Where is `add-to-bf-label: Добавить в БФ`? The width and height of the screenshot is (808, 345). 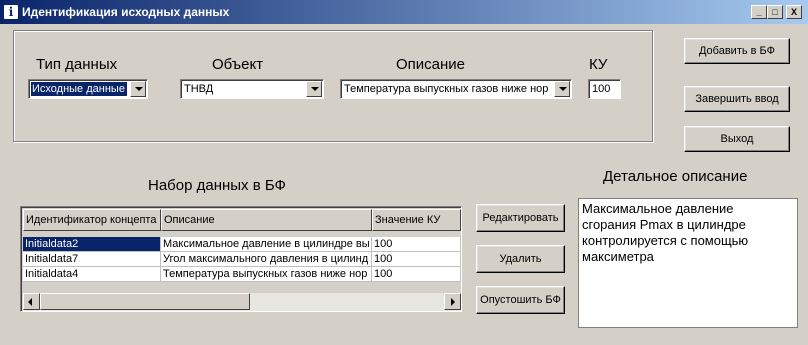 add-to-bf-label: Добавить в БФ is located at coordinates (737, 51).